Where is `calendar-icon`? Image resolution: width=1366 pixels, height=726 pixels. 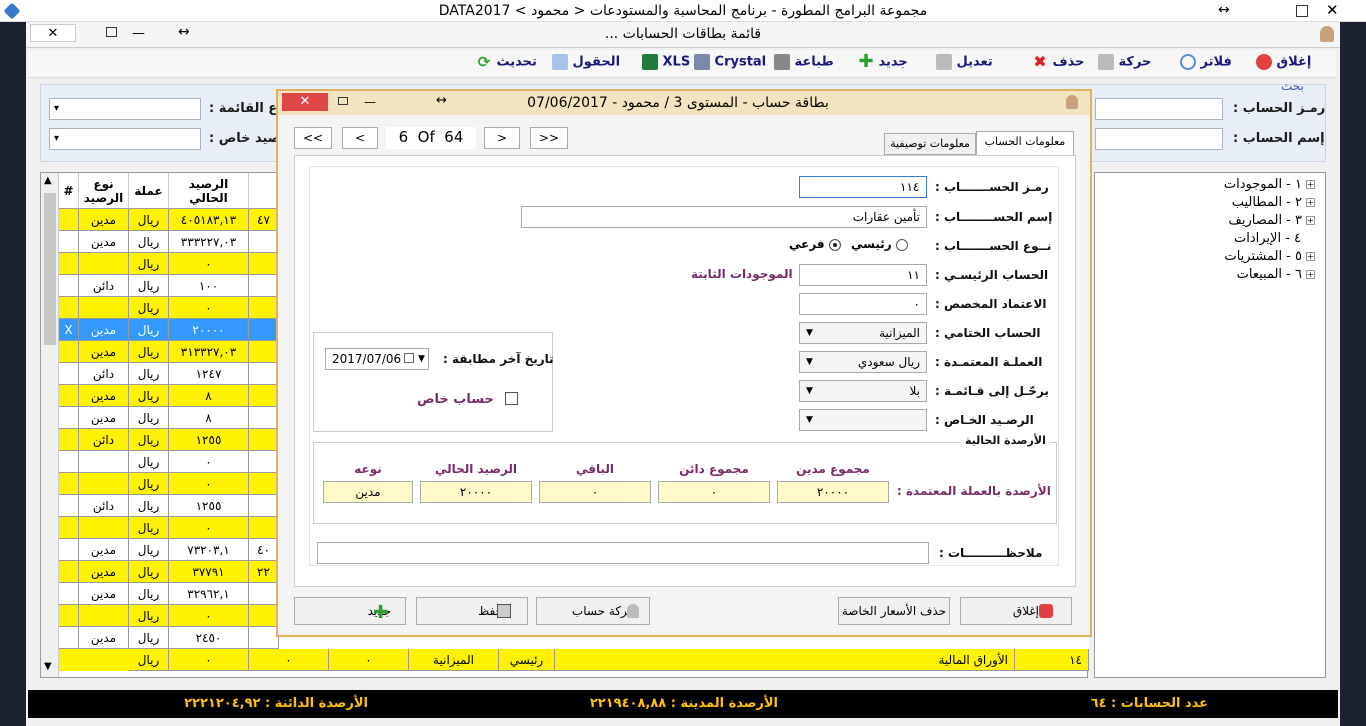 calendar-icon is located at coordinates (409, 358).